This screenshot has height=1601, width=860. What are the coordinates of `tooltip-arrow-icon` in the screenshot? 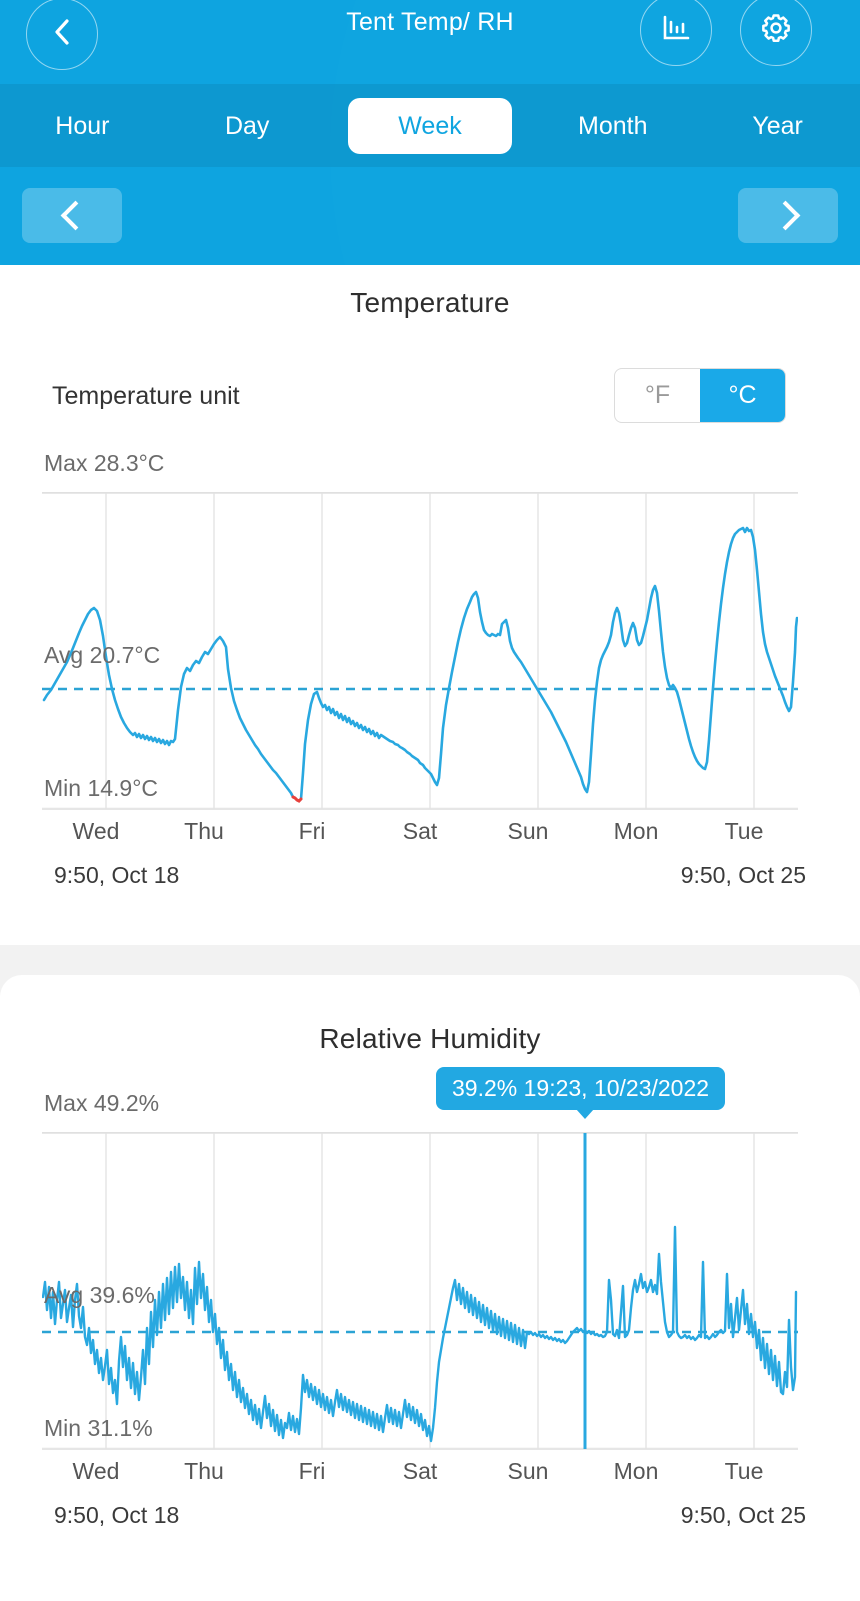 It's located at (585, 1114).